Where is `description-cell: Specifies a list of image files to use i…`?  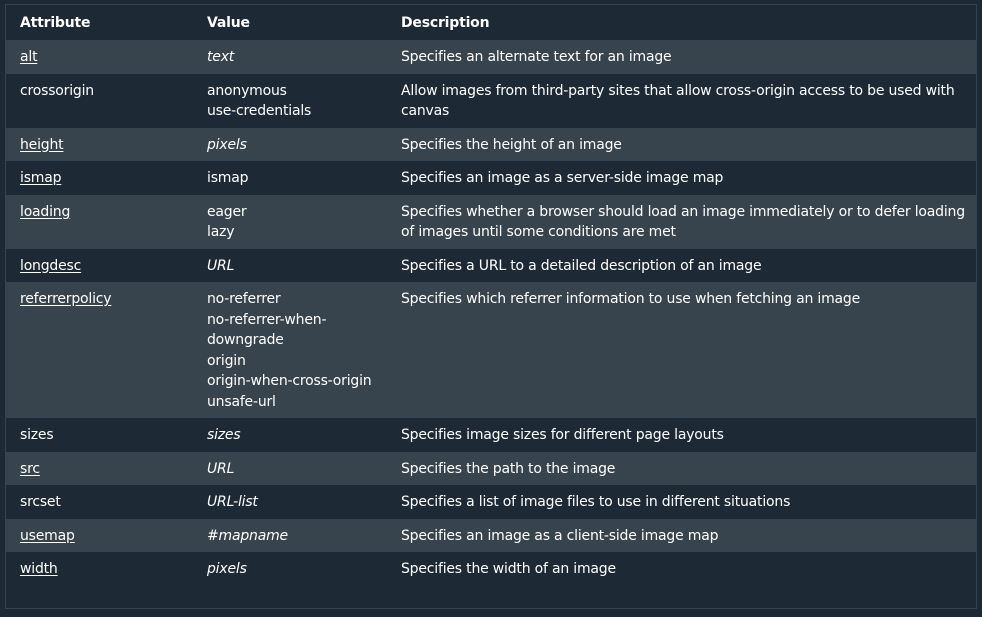 description-cell: Specifies a list of image files to use i… is located at coordinates (681, 502).